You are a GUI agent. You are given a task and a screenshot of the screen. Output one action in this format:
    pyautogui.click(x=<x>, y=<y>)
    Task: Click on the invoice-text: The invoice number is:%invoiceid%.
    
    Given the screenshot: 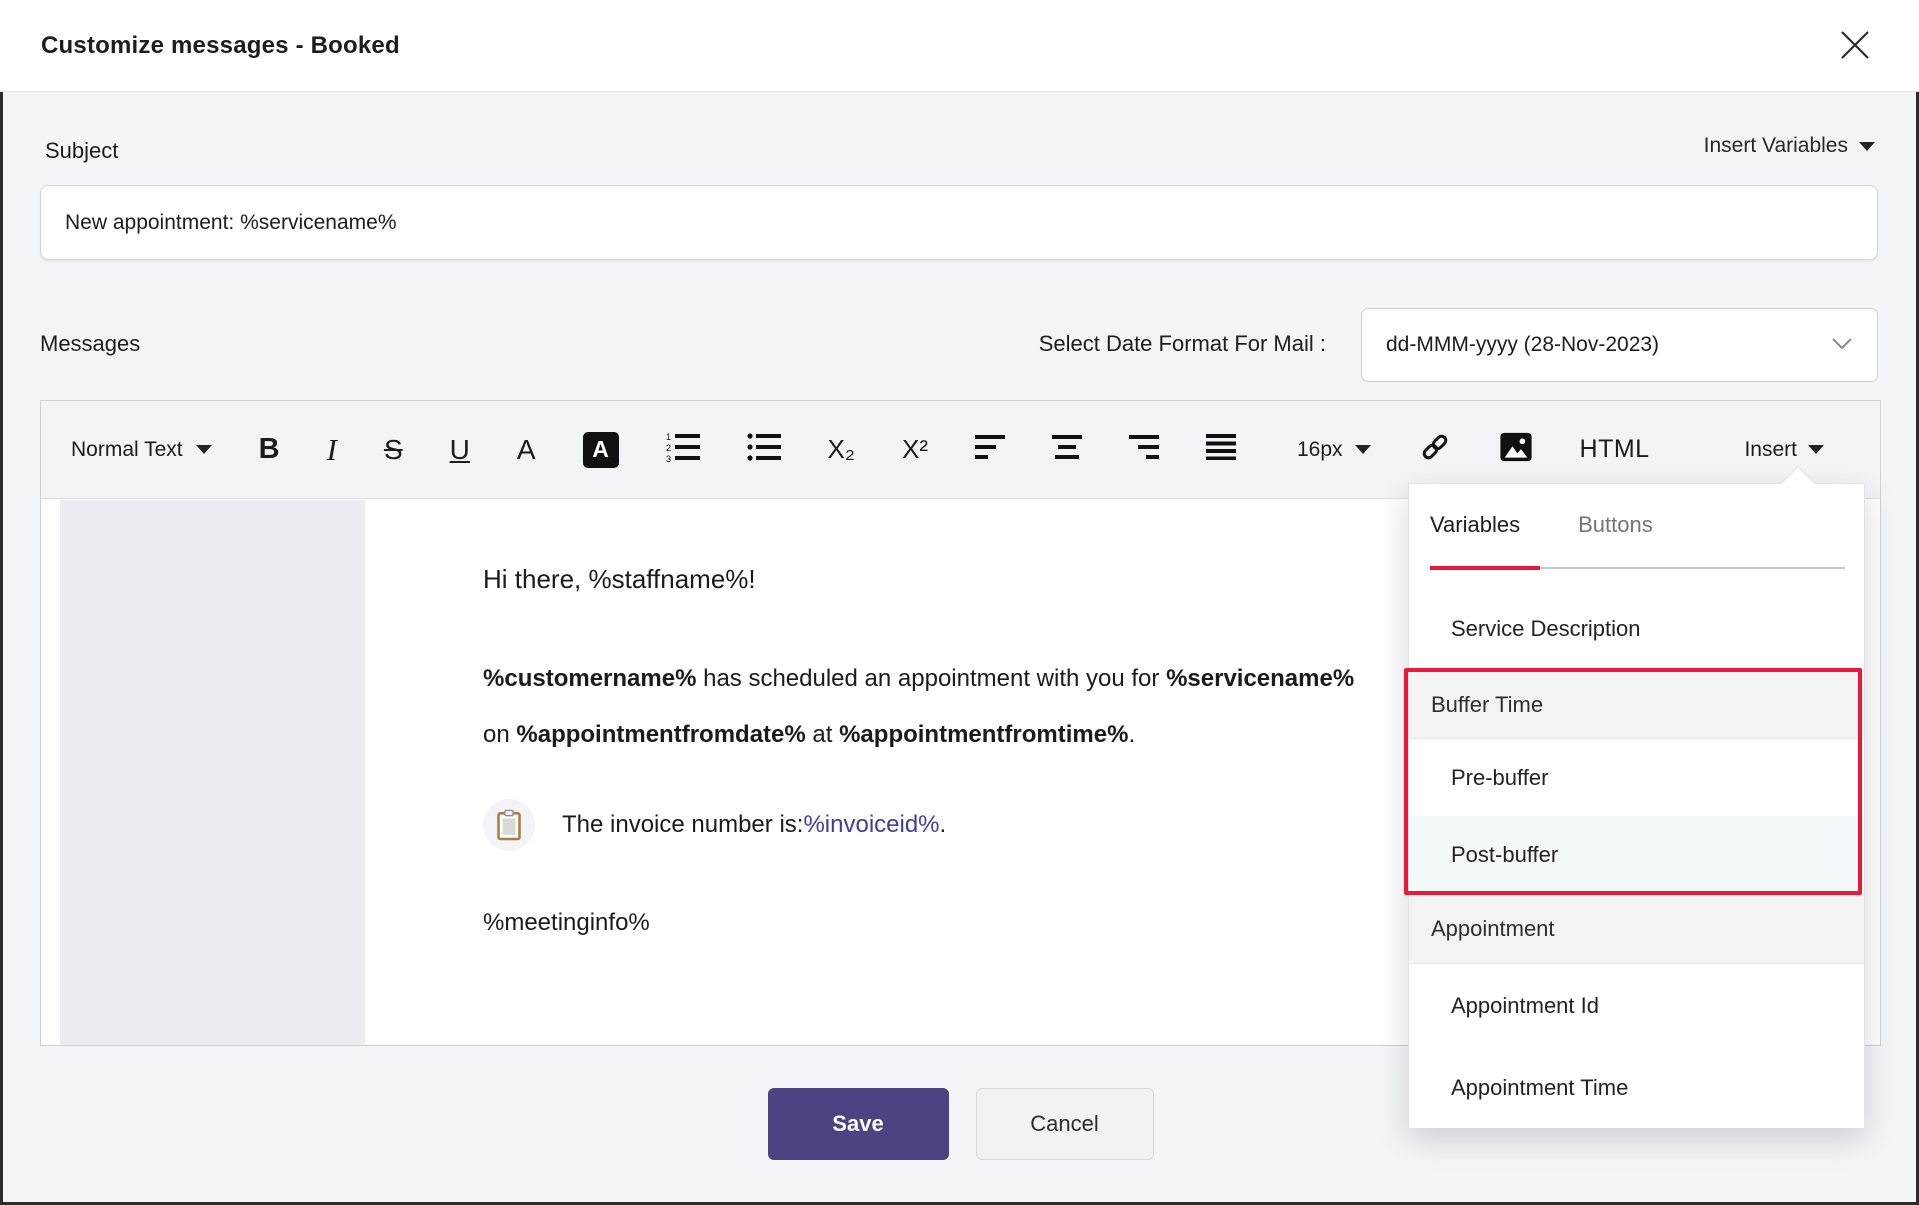 What is the action you would take?
    pyautogui.click(x=754, y=825)
    